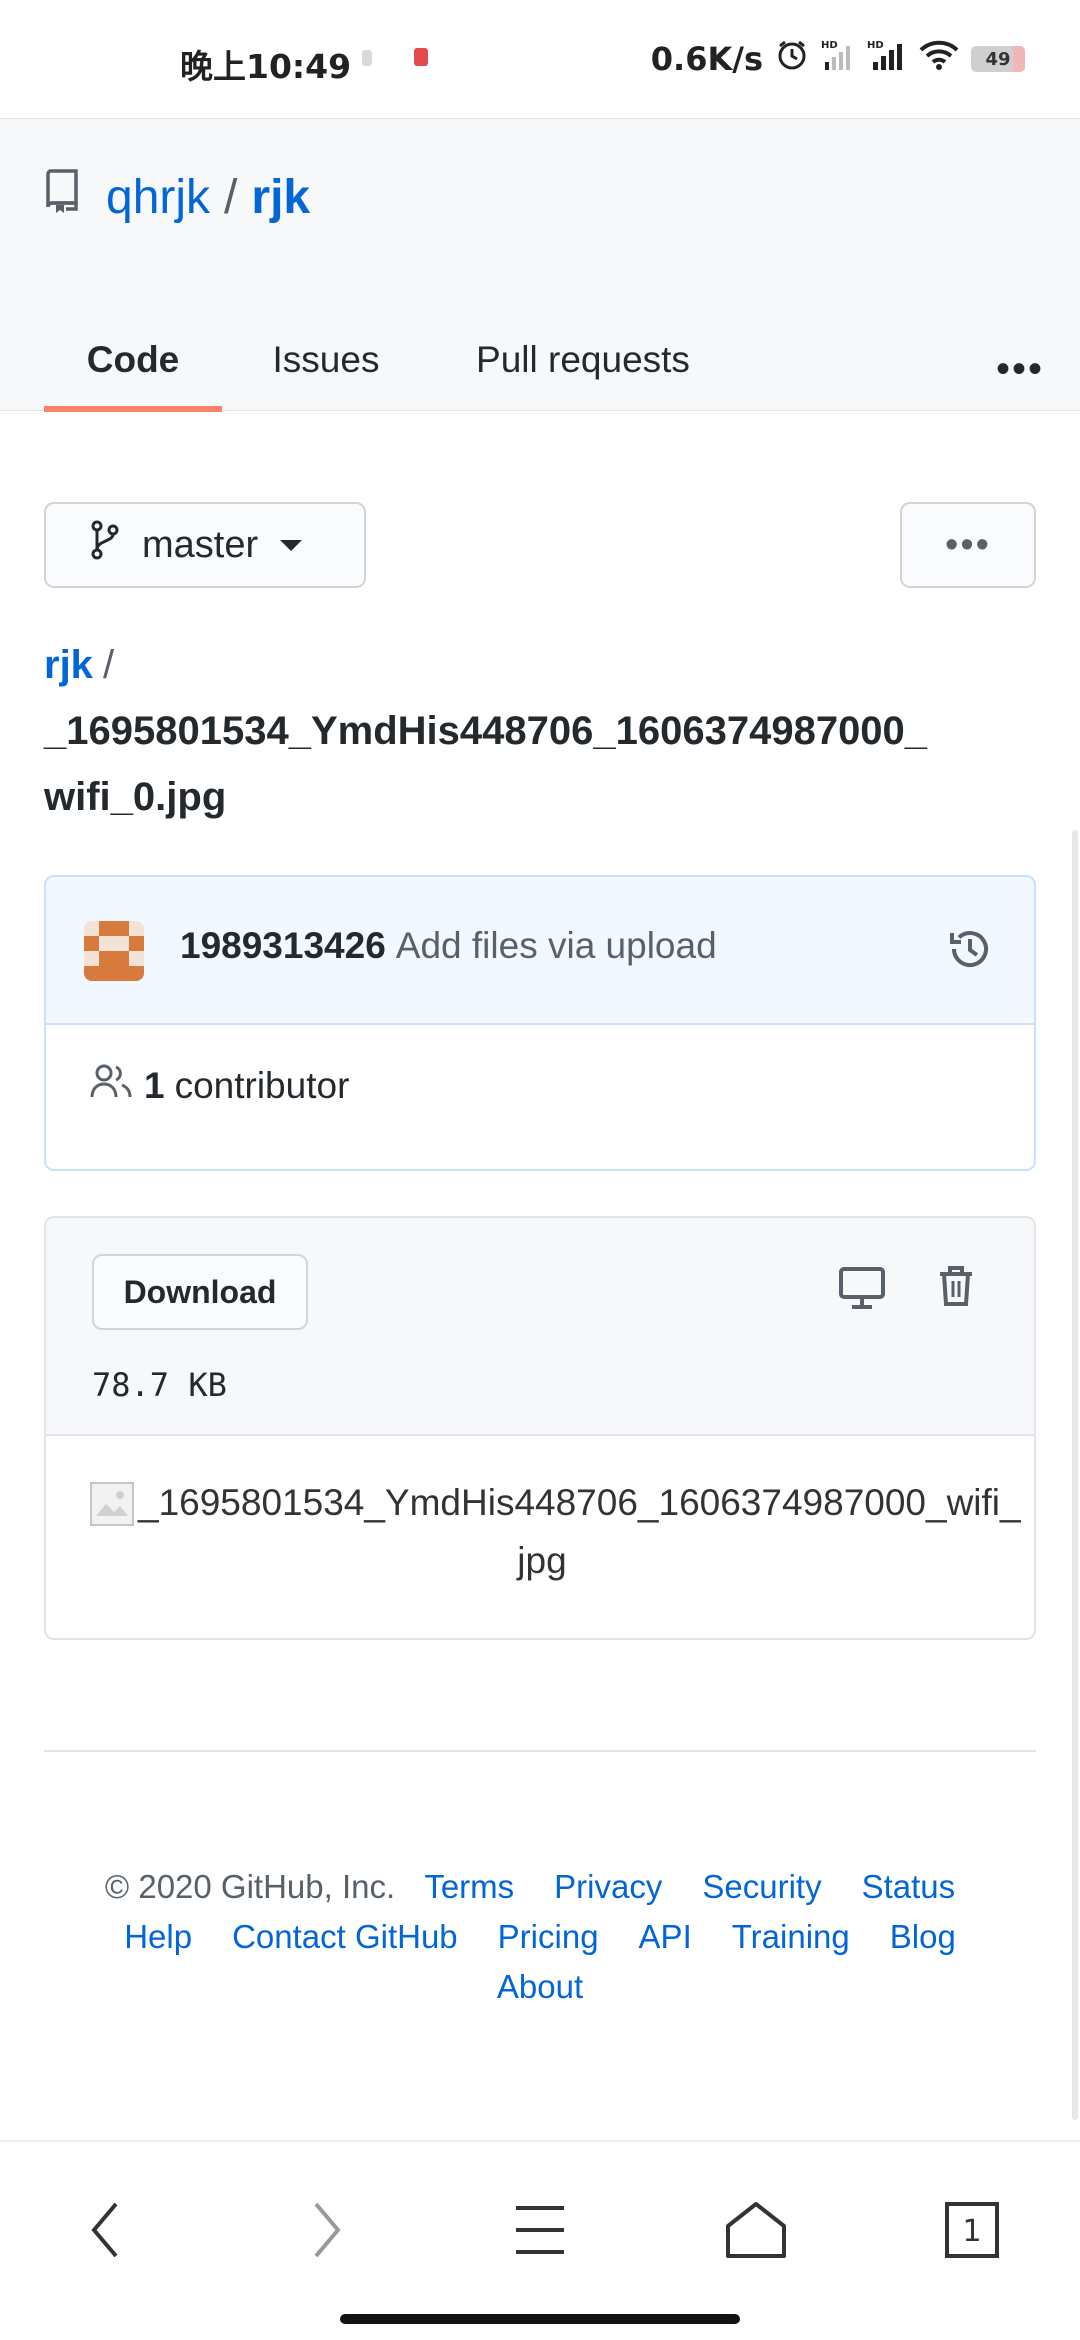  I want to click on file-size: 78.7 KB, so click(159, 1385).